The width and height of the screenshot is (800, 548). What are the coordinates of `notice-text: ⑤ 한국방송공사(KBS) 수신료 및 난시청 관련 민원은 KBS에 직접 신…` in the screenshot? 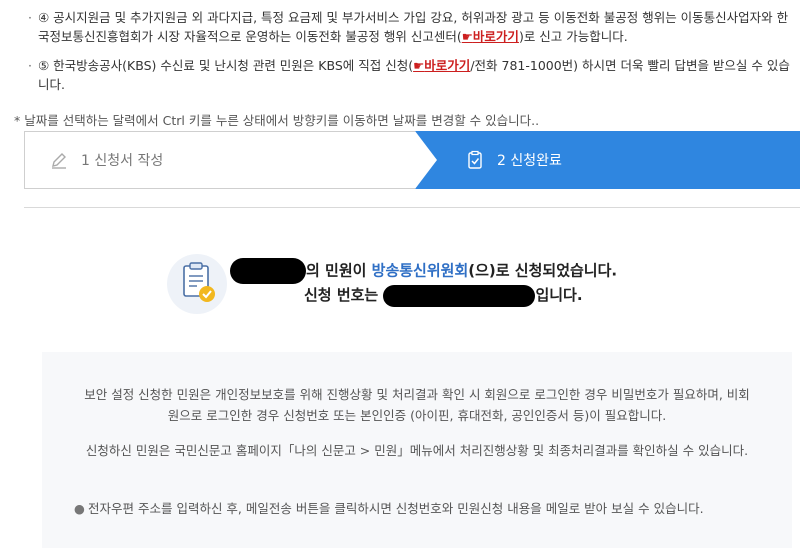 It's located at (226, 65).